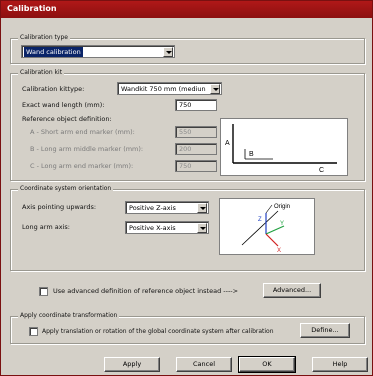 This screenshot has height=376, width=373. I want to click on kittype-select: Wandkit 750 mm (mediun, so click(169, 88).